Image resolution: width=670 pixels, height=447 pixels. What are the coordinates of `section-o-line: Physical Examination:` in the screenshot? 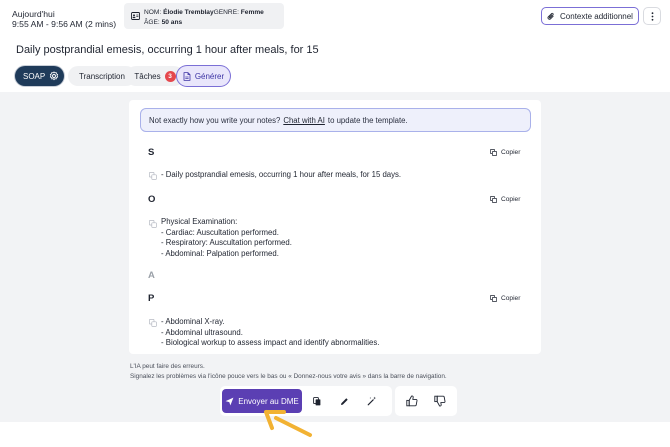 It's located at (199, 221).